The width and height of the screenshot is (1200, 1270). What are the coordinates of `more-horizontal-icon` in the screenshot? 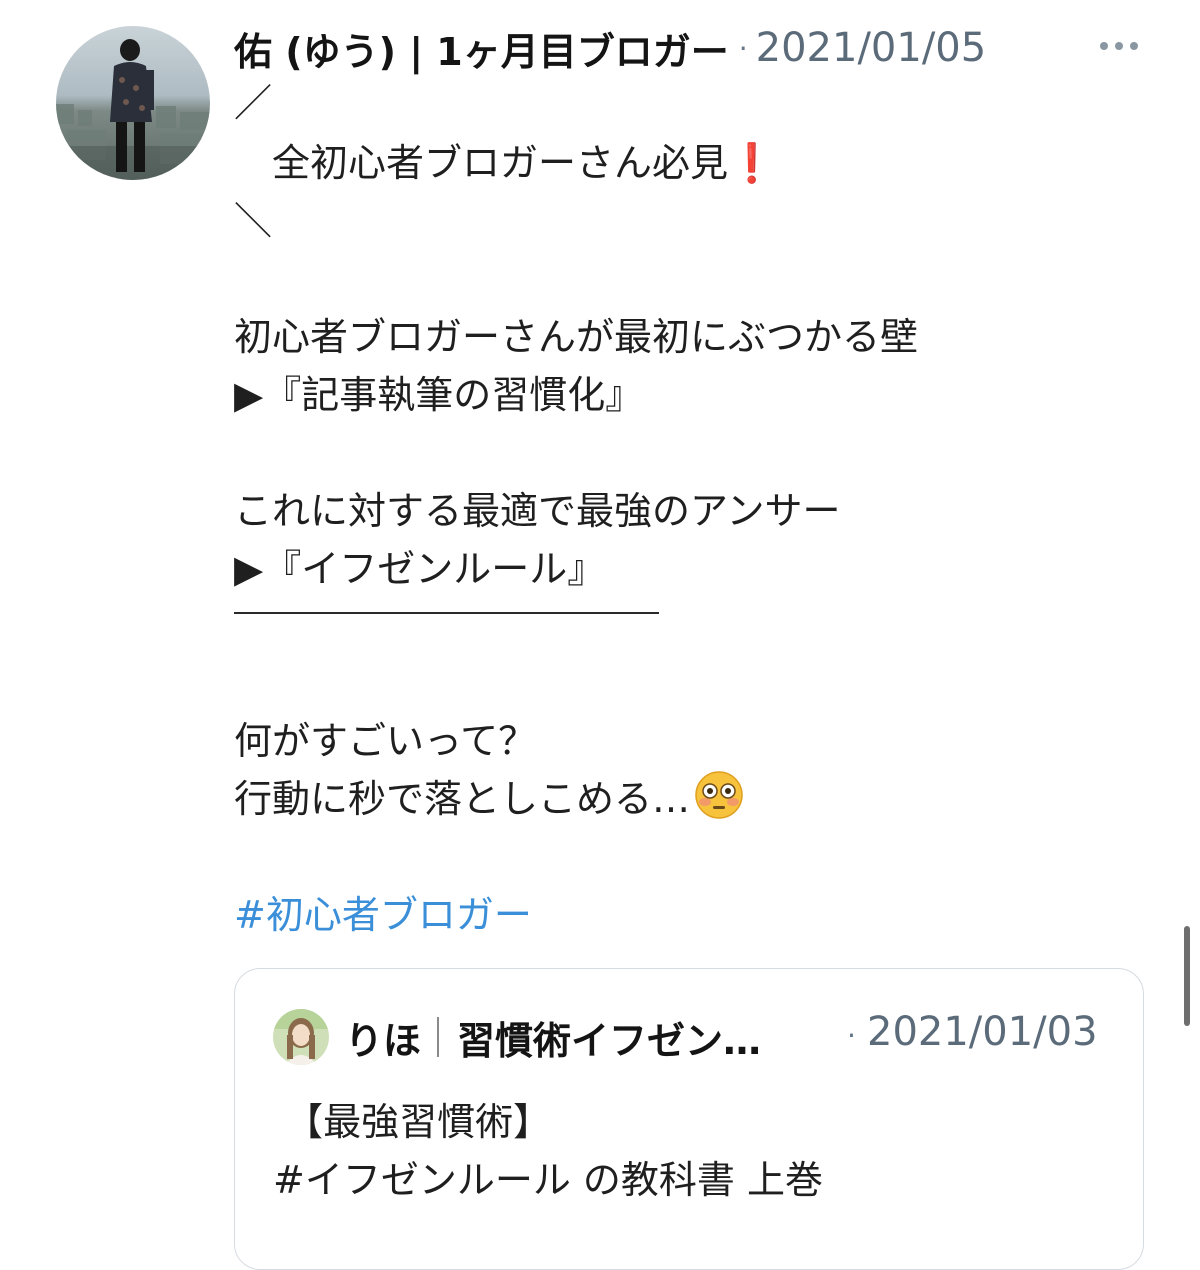 It's located at (1119, 46).